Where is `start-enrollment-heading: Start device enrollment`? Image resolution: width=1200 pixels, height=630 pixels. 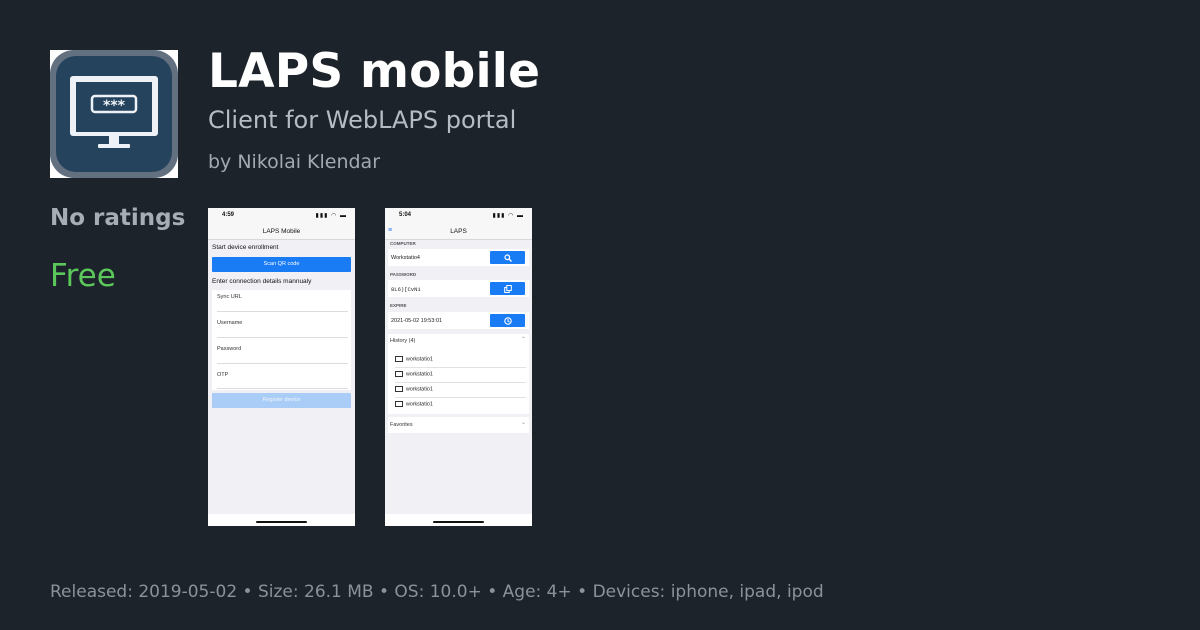
start-enrollment-heading: Start device enrollment is located at coordinates (245, 247).